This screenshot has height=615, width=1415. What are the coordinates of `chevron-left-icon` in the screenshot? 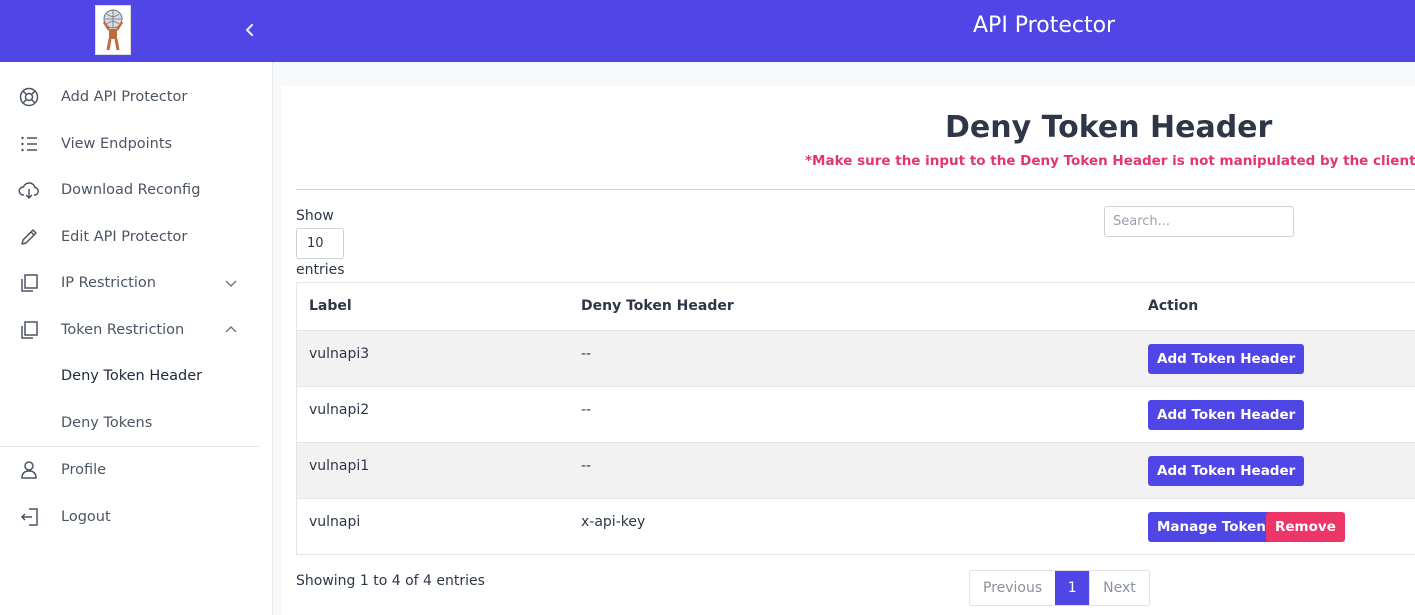 It's located at (249, 30).